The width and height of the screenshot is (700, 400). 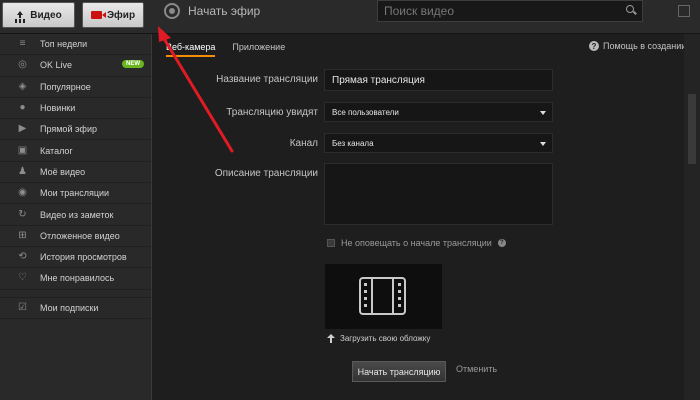 I want to click on sidebar-item-label: OK Live, so click(x=56, y=65).